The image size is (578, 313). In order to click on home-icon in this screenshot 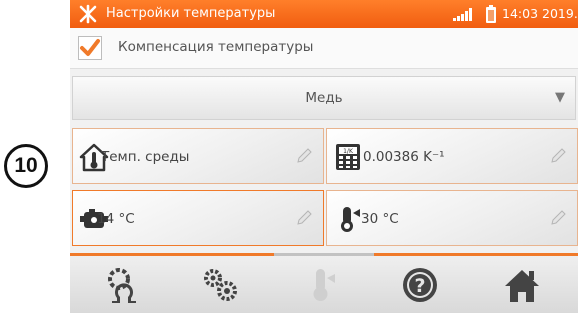, I will do `click(522, 285)`.